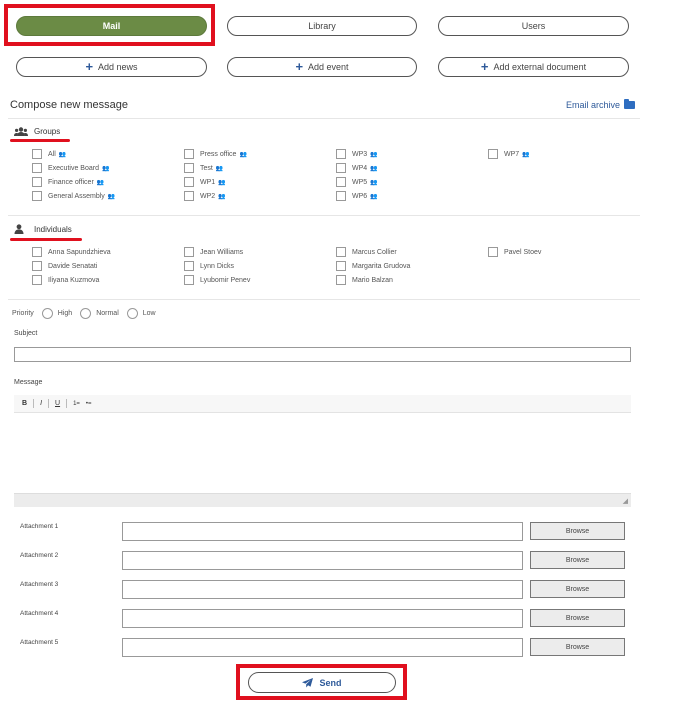  I want to click on editor-resize-bar: ◢, so click(322, 500).